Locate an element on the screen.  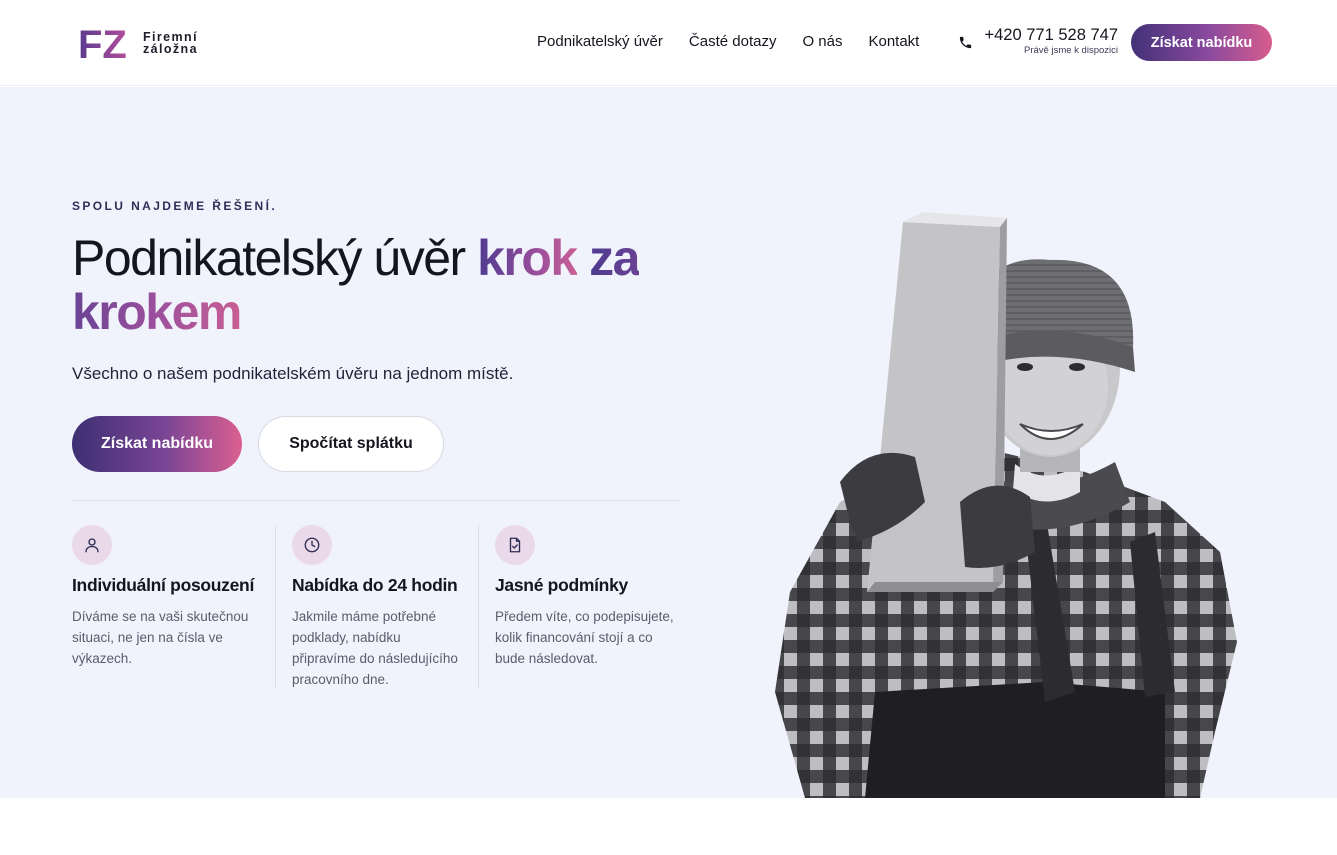
hero-title-highlight-1: krok is located at coordinates (527, 258).